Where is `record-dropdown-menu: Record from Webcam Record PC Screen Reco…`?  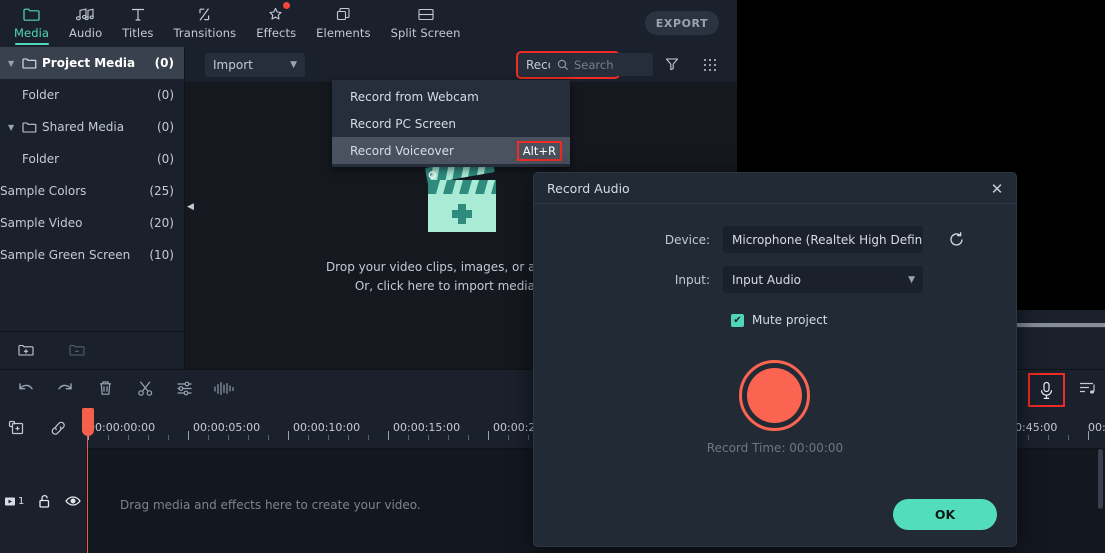
record-dropdown-menu: Record from Webcam Record PC Screen Reco… is located at coordinates (451, 123).